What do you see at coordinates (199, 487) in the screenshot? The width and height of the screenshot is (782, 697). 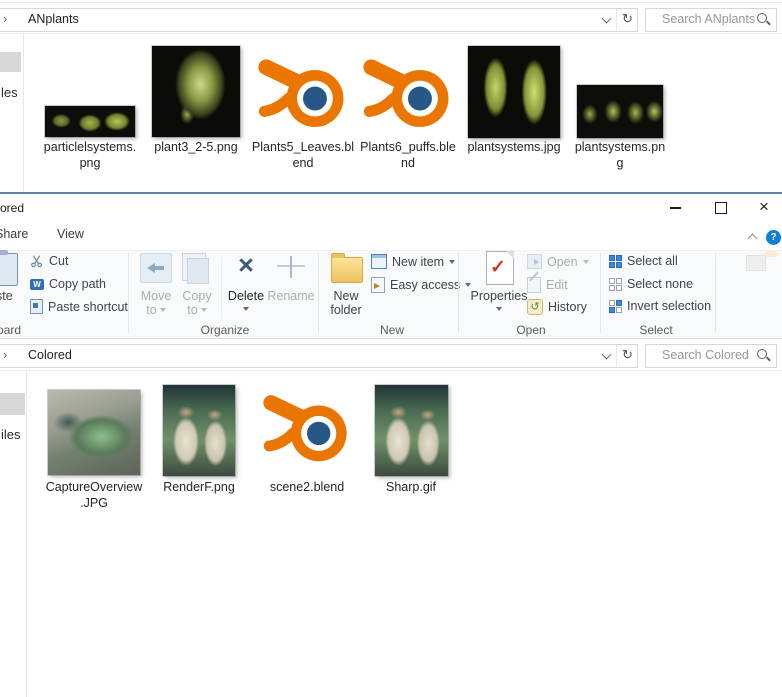 I see `file-label: RenderF.png` at bounding box center [199, 487].